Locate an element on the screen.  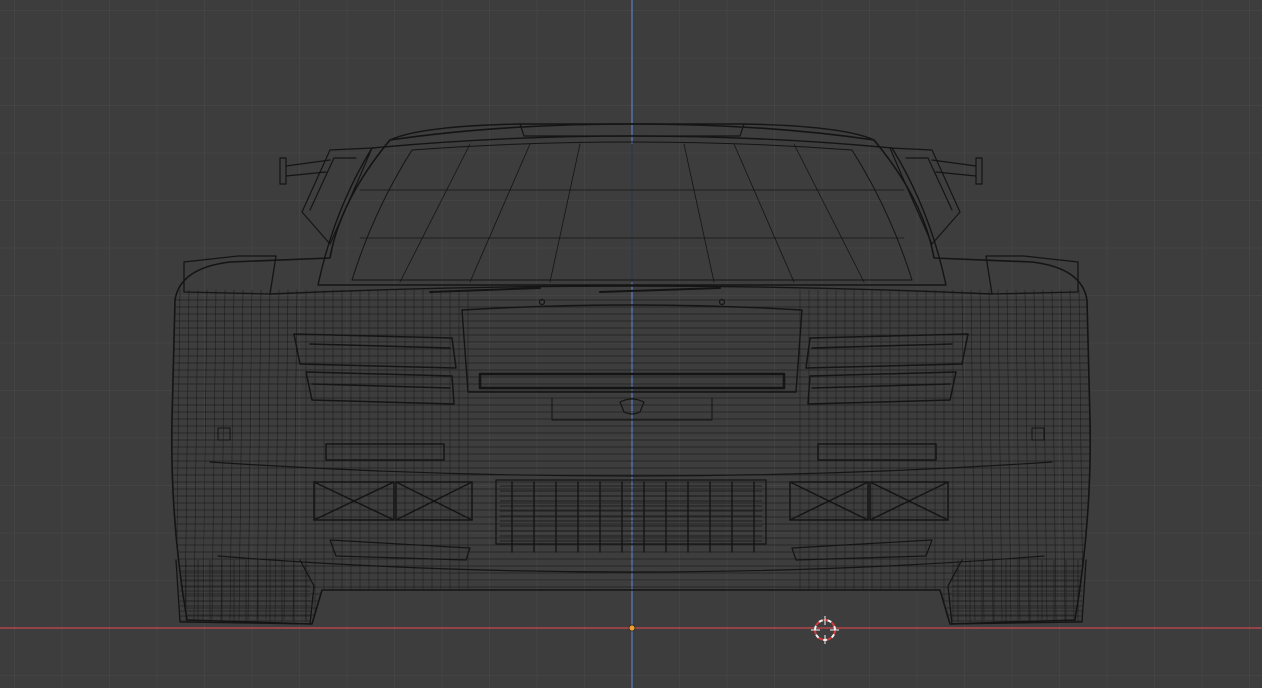
bumper-line-upper is located at coordinates (631, 469).